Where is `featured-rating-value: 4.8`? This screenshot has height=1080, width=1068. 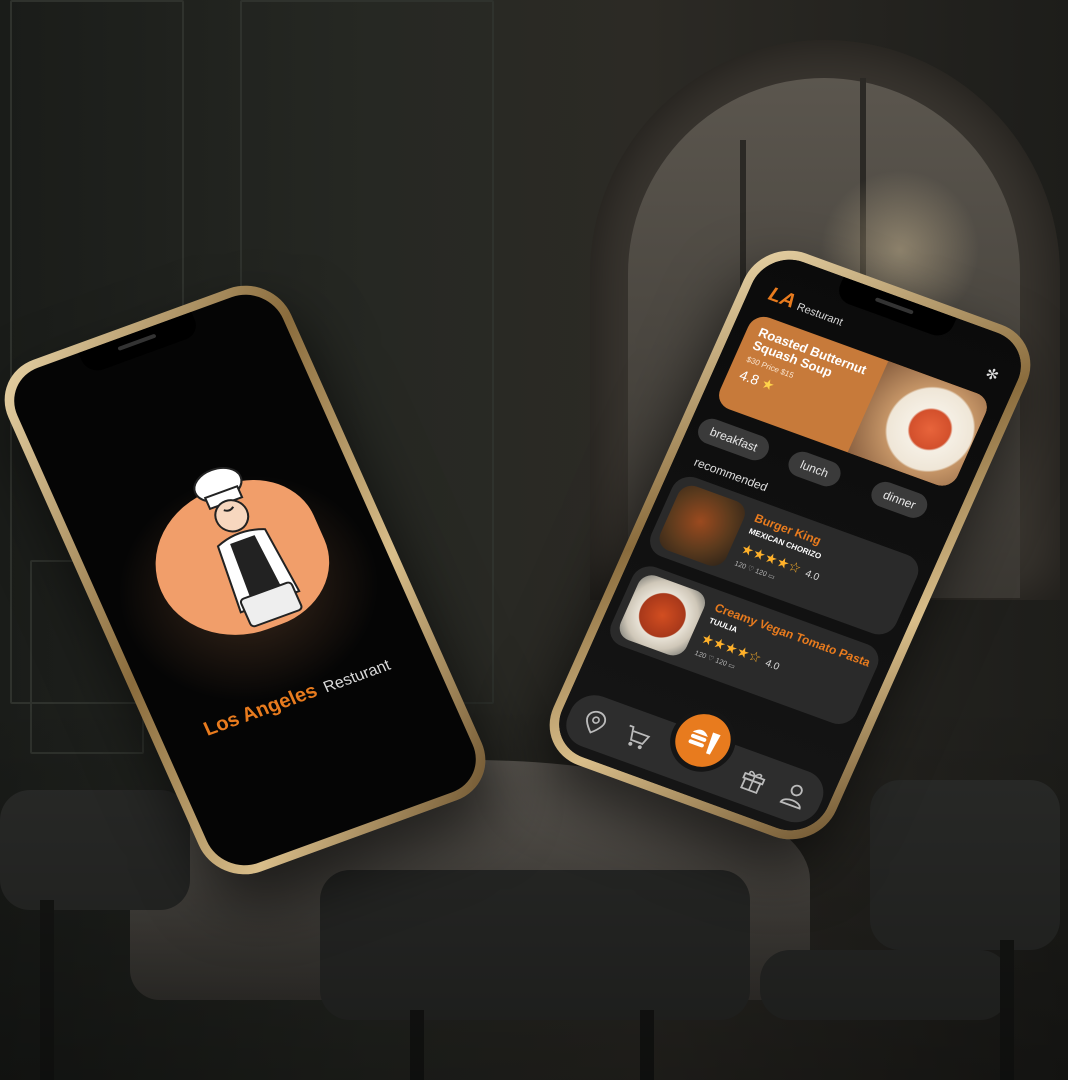
featured-rating-value: 4.8 is located at coordinates (749, 377).